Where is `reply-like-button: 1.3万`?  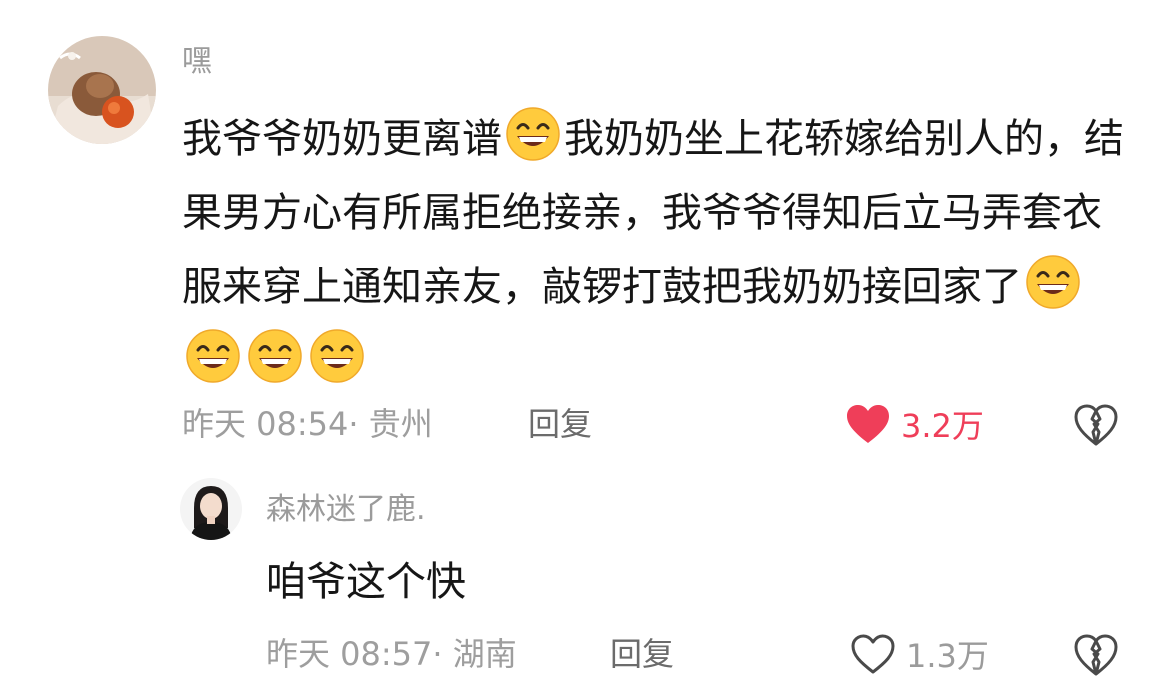 reply-like-button: 1.3万 is located at coordinates (919, 654).